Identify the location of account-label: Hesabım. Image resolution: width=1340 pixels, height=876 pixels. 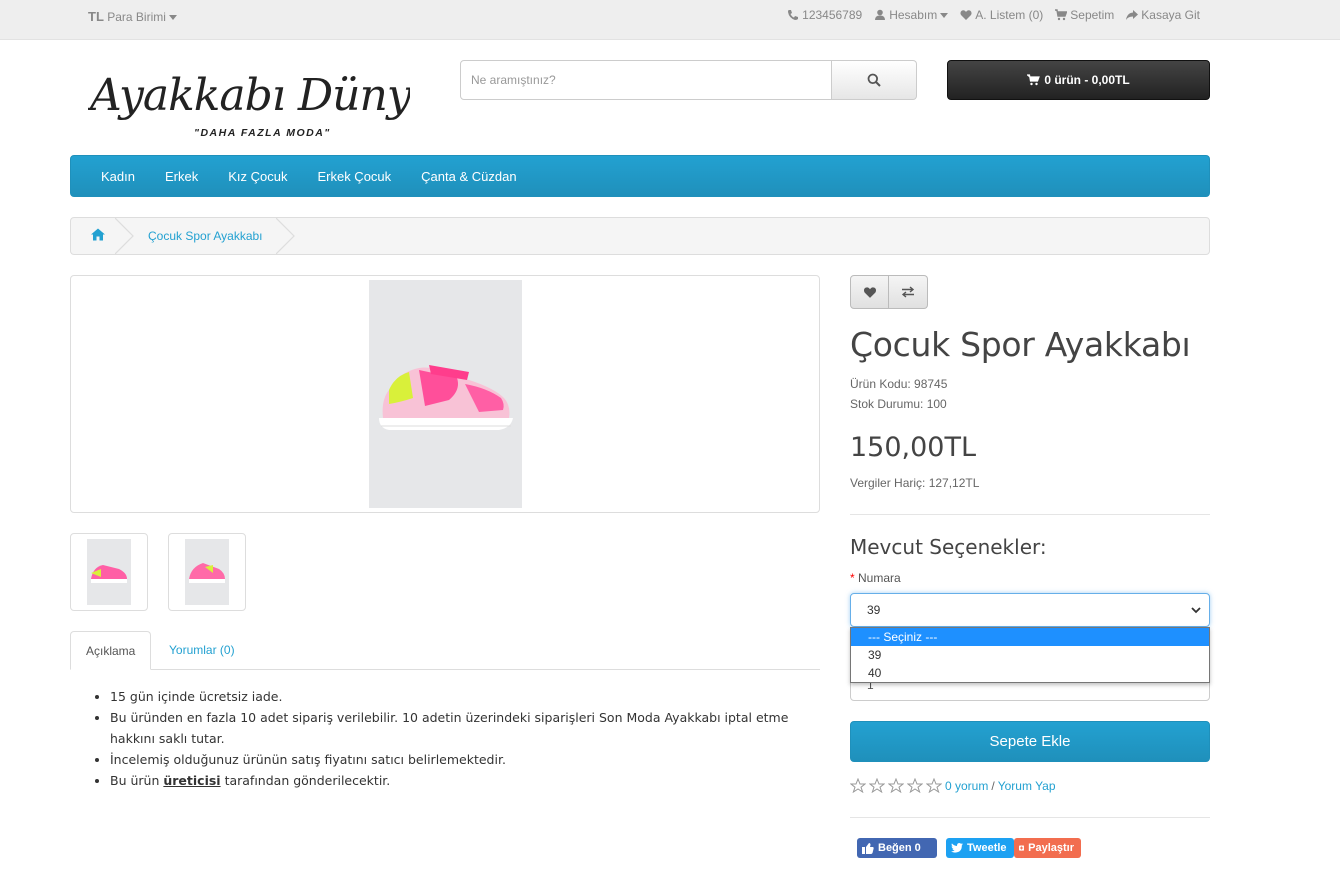
(913, 15).